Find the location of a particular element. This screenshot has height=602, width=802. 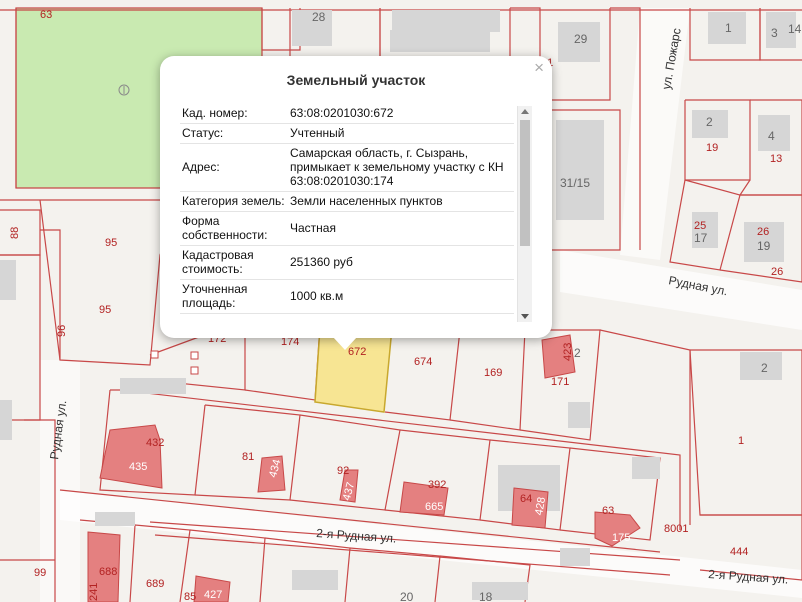

label-4: 4 is located at coordinates (771, 136).